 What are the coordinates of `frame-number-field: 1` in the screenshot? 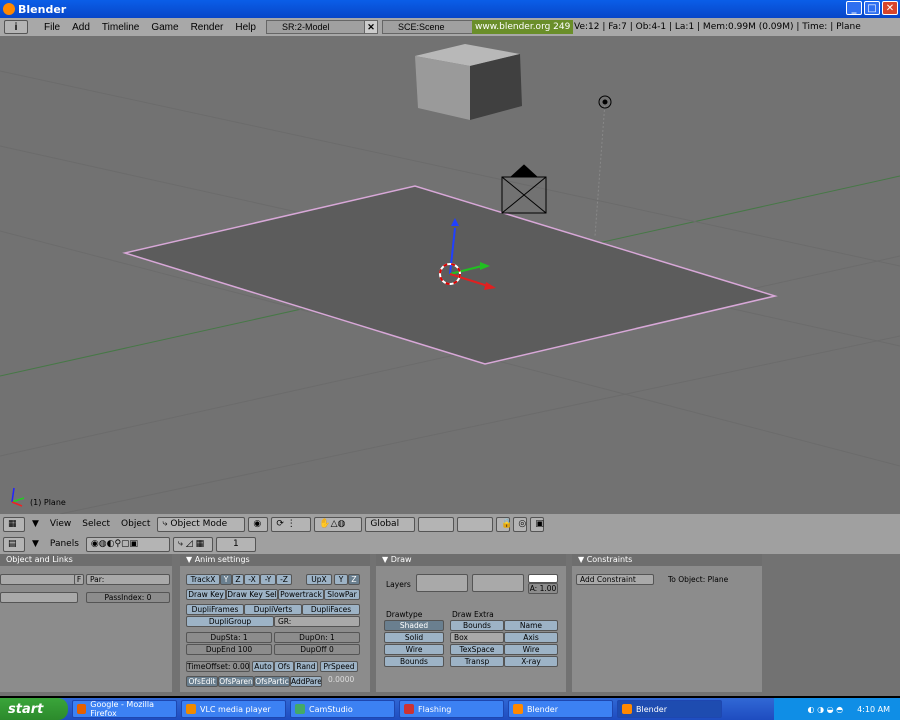 It's located at (235, 544).